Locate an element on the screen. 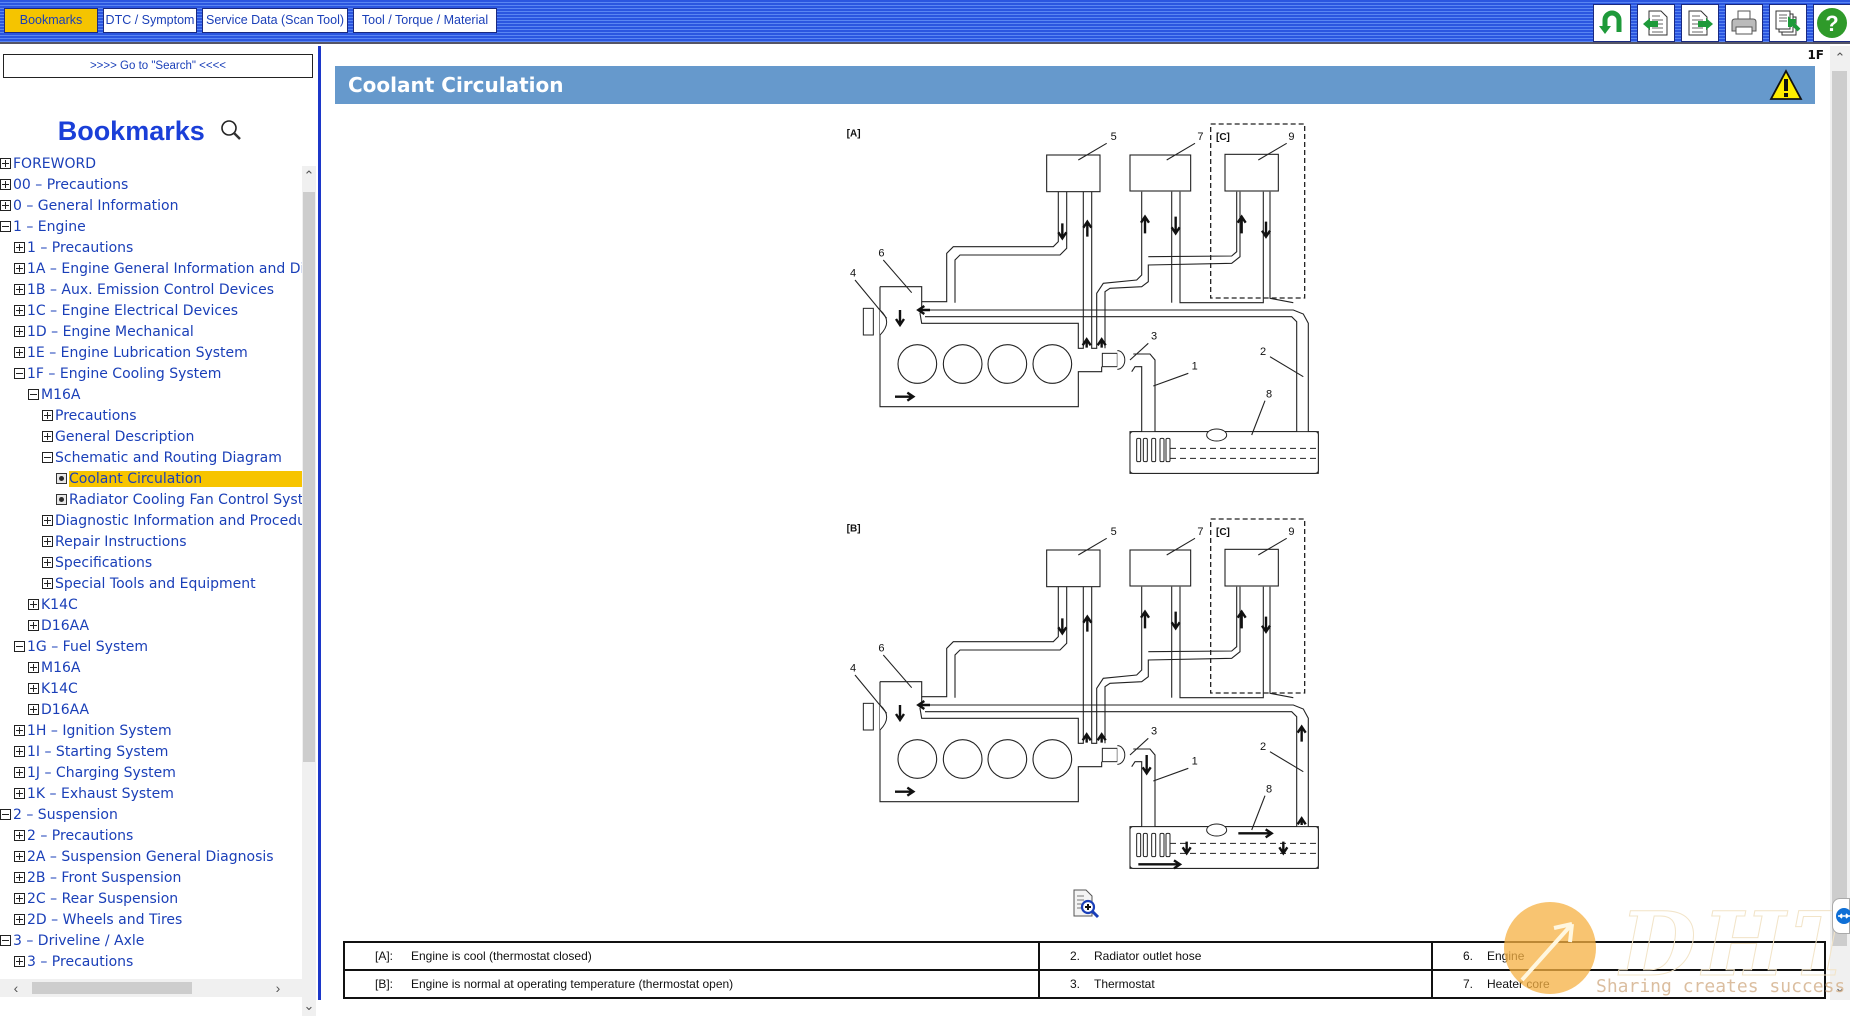 The width and height of the screenshot is (1850, 1016). tree-item: 3A – Drive Shaft / Axle is located at coordinates (99, 974).